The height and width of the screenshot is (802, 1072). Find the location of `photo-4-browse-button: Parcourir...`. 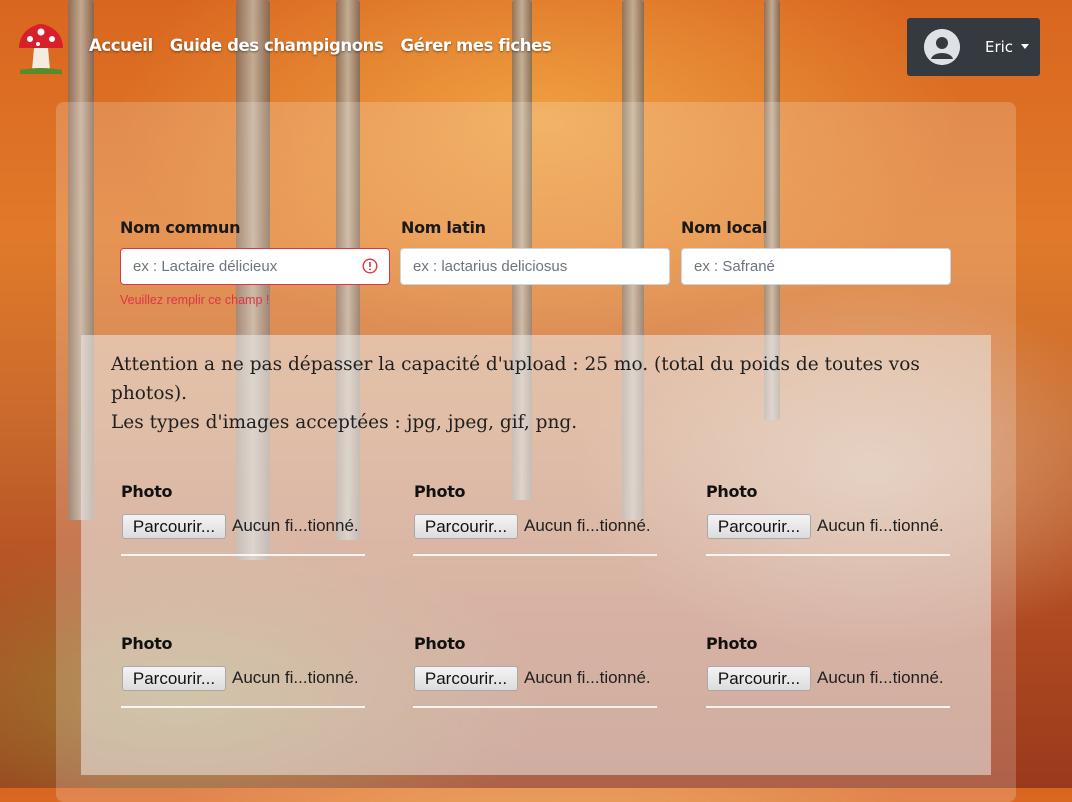

photo-4-browse-button: Parcourir... is located at coordinates (174, 678).